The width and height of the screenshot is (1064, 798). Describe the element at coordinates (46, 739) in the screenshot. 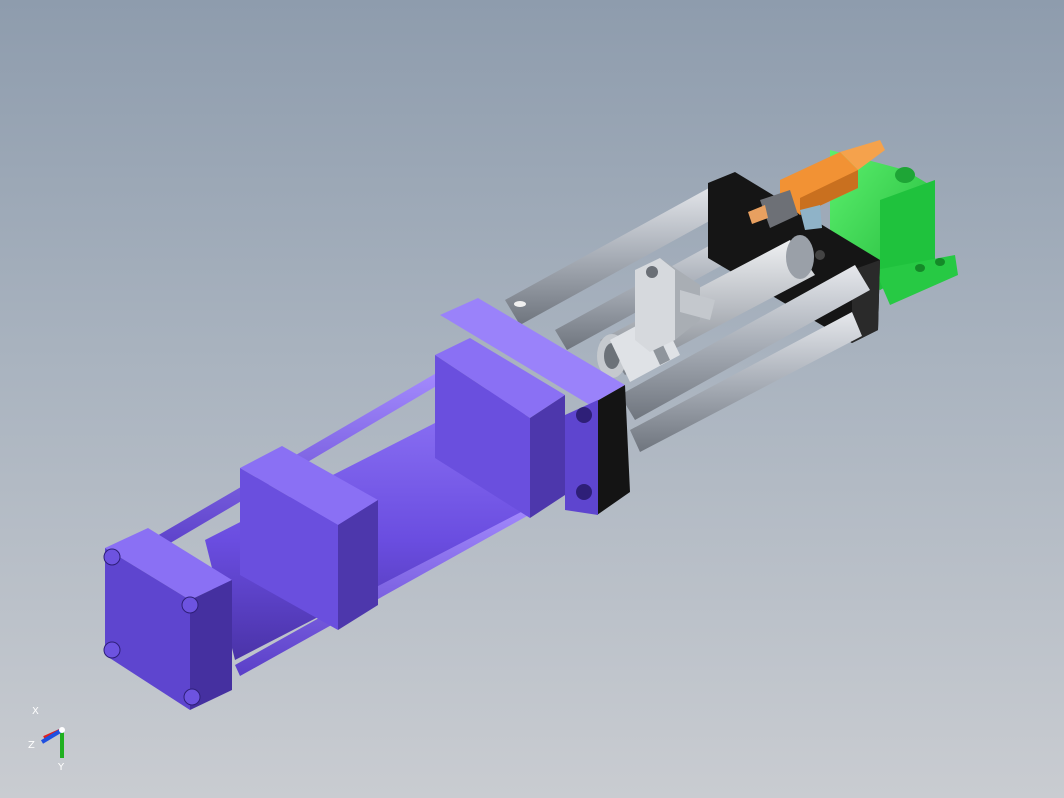

I see `coordinate-triad: X Y Z` at that location.